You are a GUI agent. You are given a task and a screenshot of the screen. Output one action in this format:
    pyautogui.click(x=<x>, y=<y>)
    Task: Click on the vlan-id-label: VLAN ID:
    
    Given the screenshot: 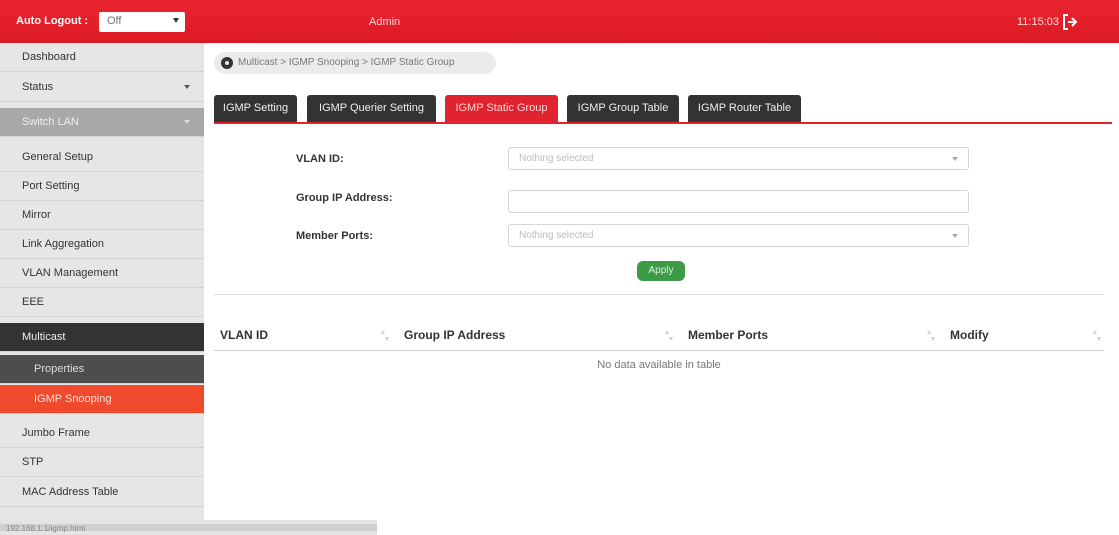 What is the action you would take?
    pyautogui.click(x=320, y=159)
    